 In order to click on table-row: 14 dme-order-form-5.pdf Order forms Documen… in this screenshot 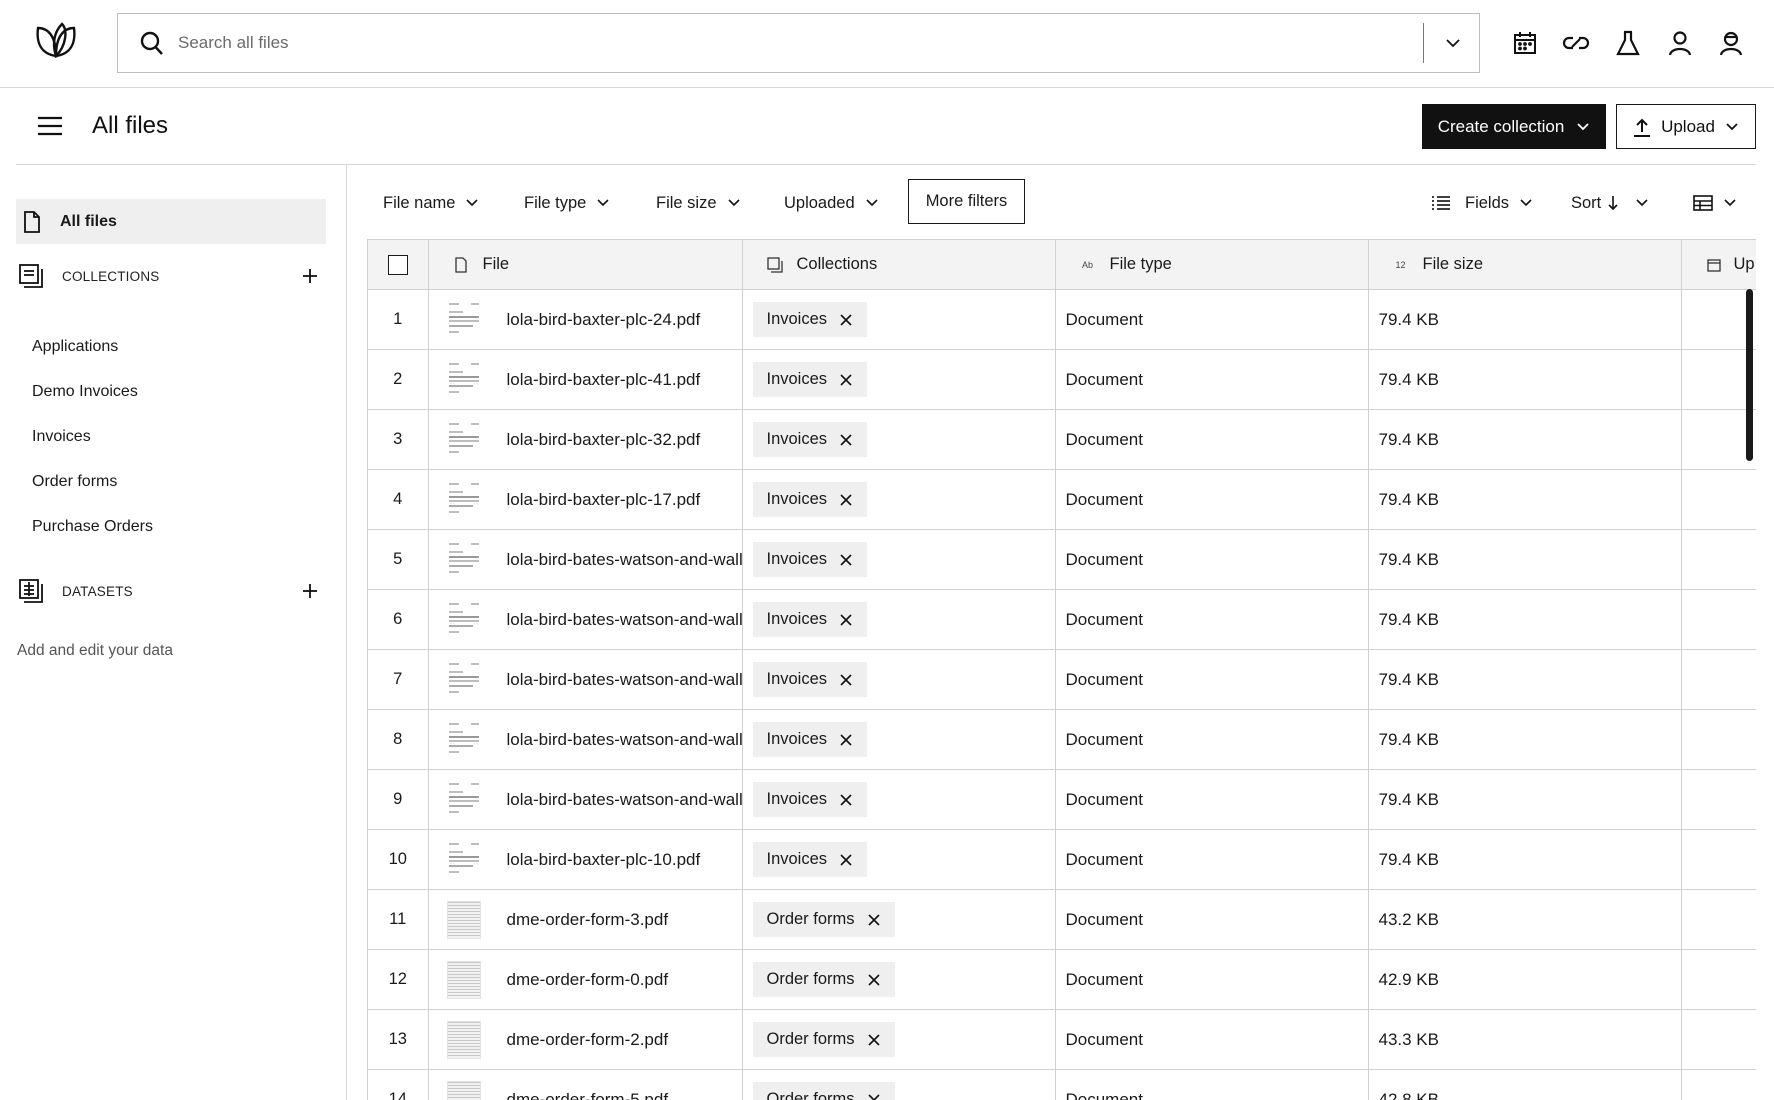, I will do `click(1062, 1084)`.